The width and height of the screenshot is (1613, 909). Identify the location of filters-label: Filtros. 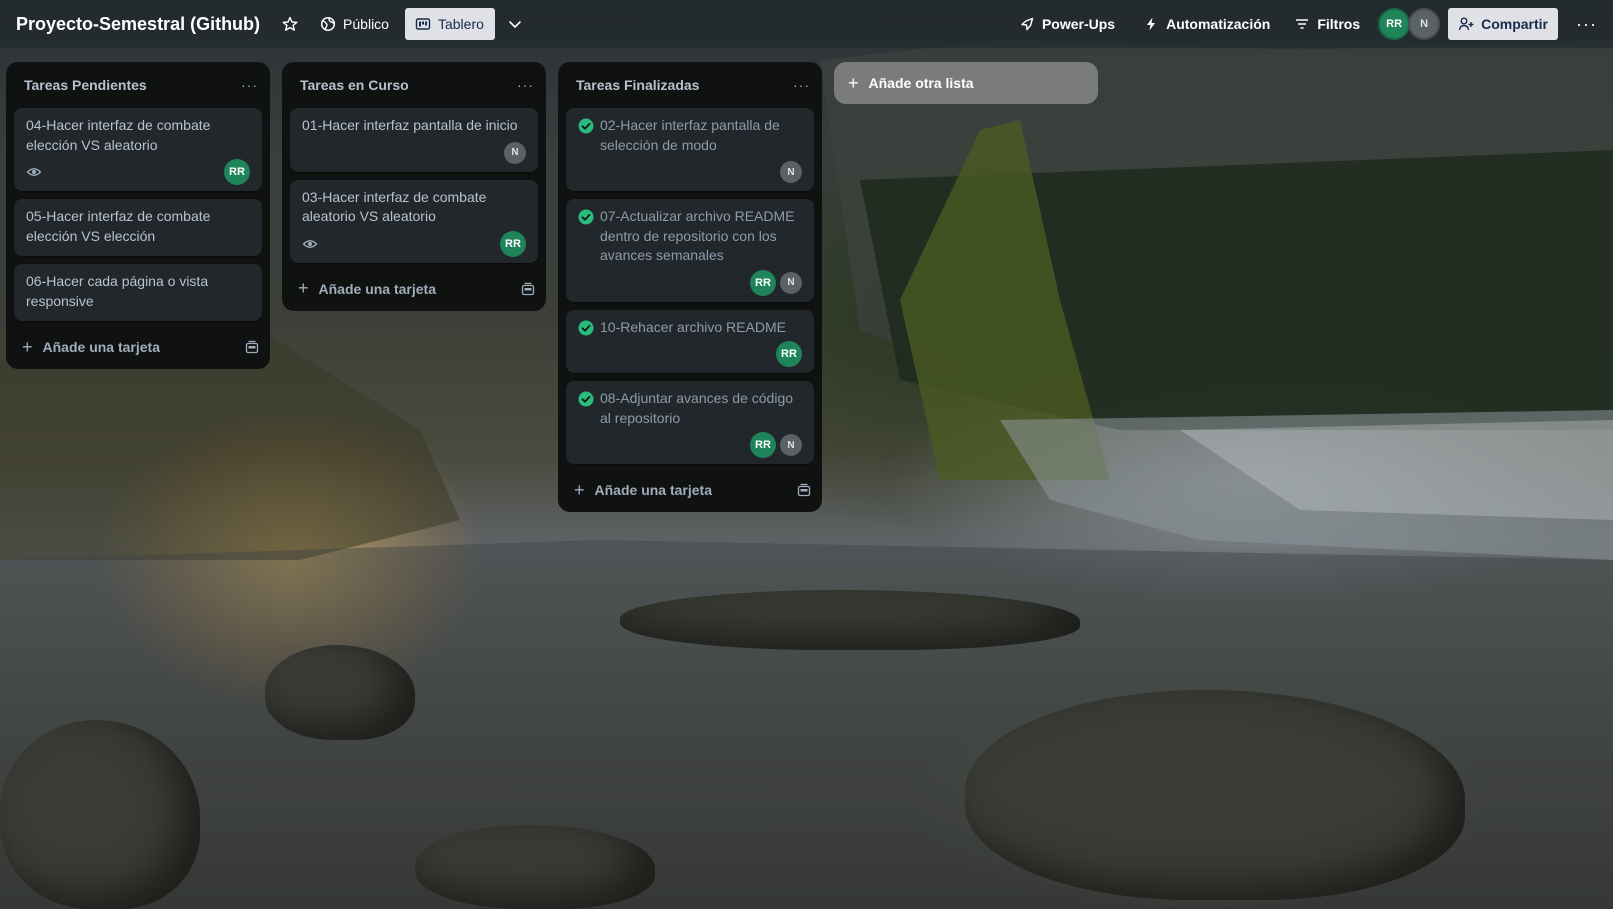
(1339, 24).